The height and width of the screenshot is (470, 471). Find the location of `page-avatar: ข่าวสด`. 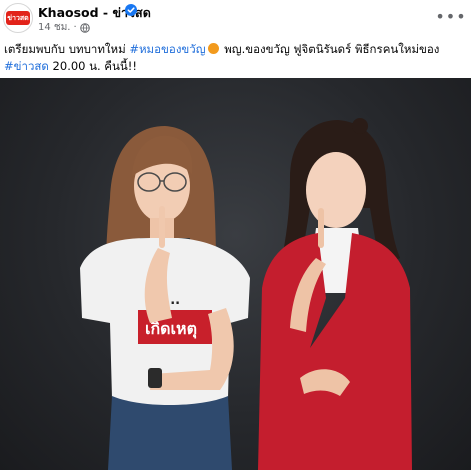

page-avatar: ข่าวสด is located at coordinates (18, 18).